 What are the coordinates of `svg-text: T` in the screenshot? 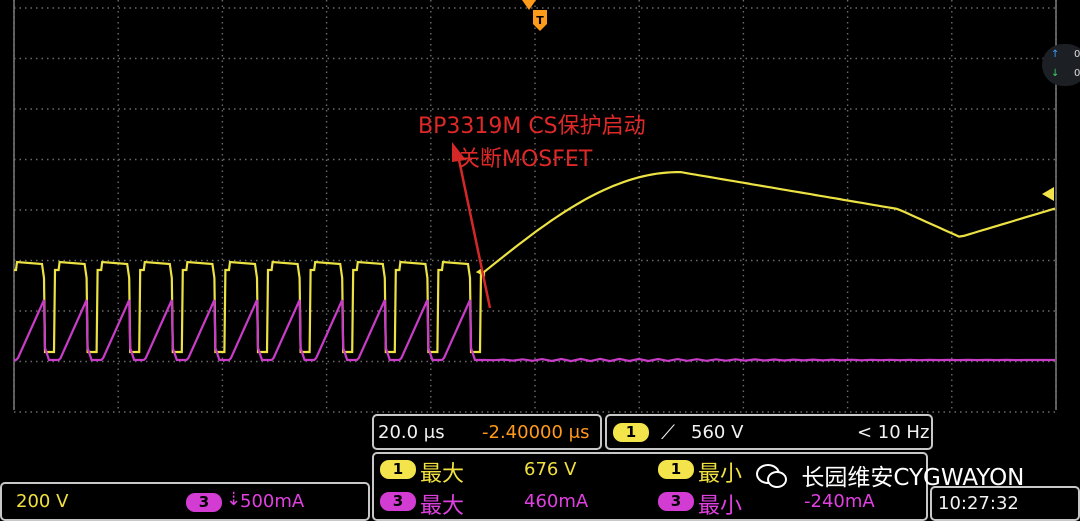 It's located at (540, 20).